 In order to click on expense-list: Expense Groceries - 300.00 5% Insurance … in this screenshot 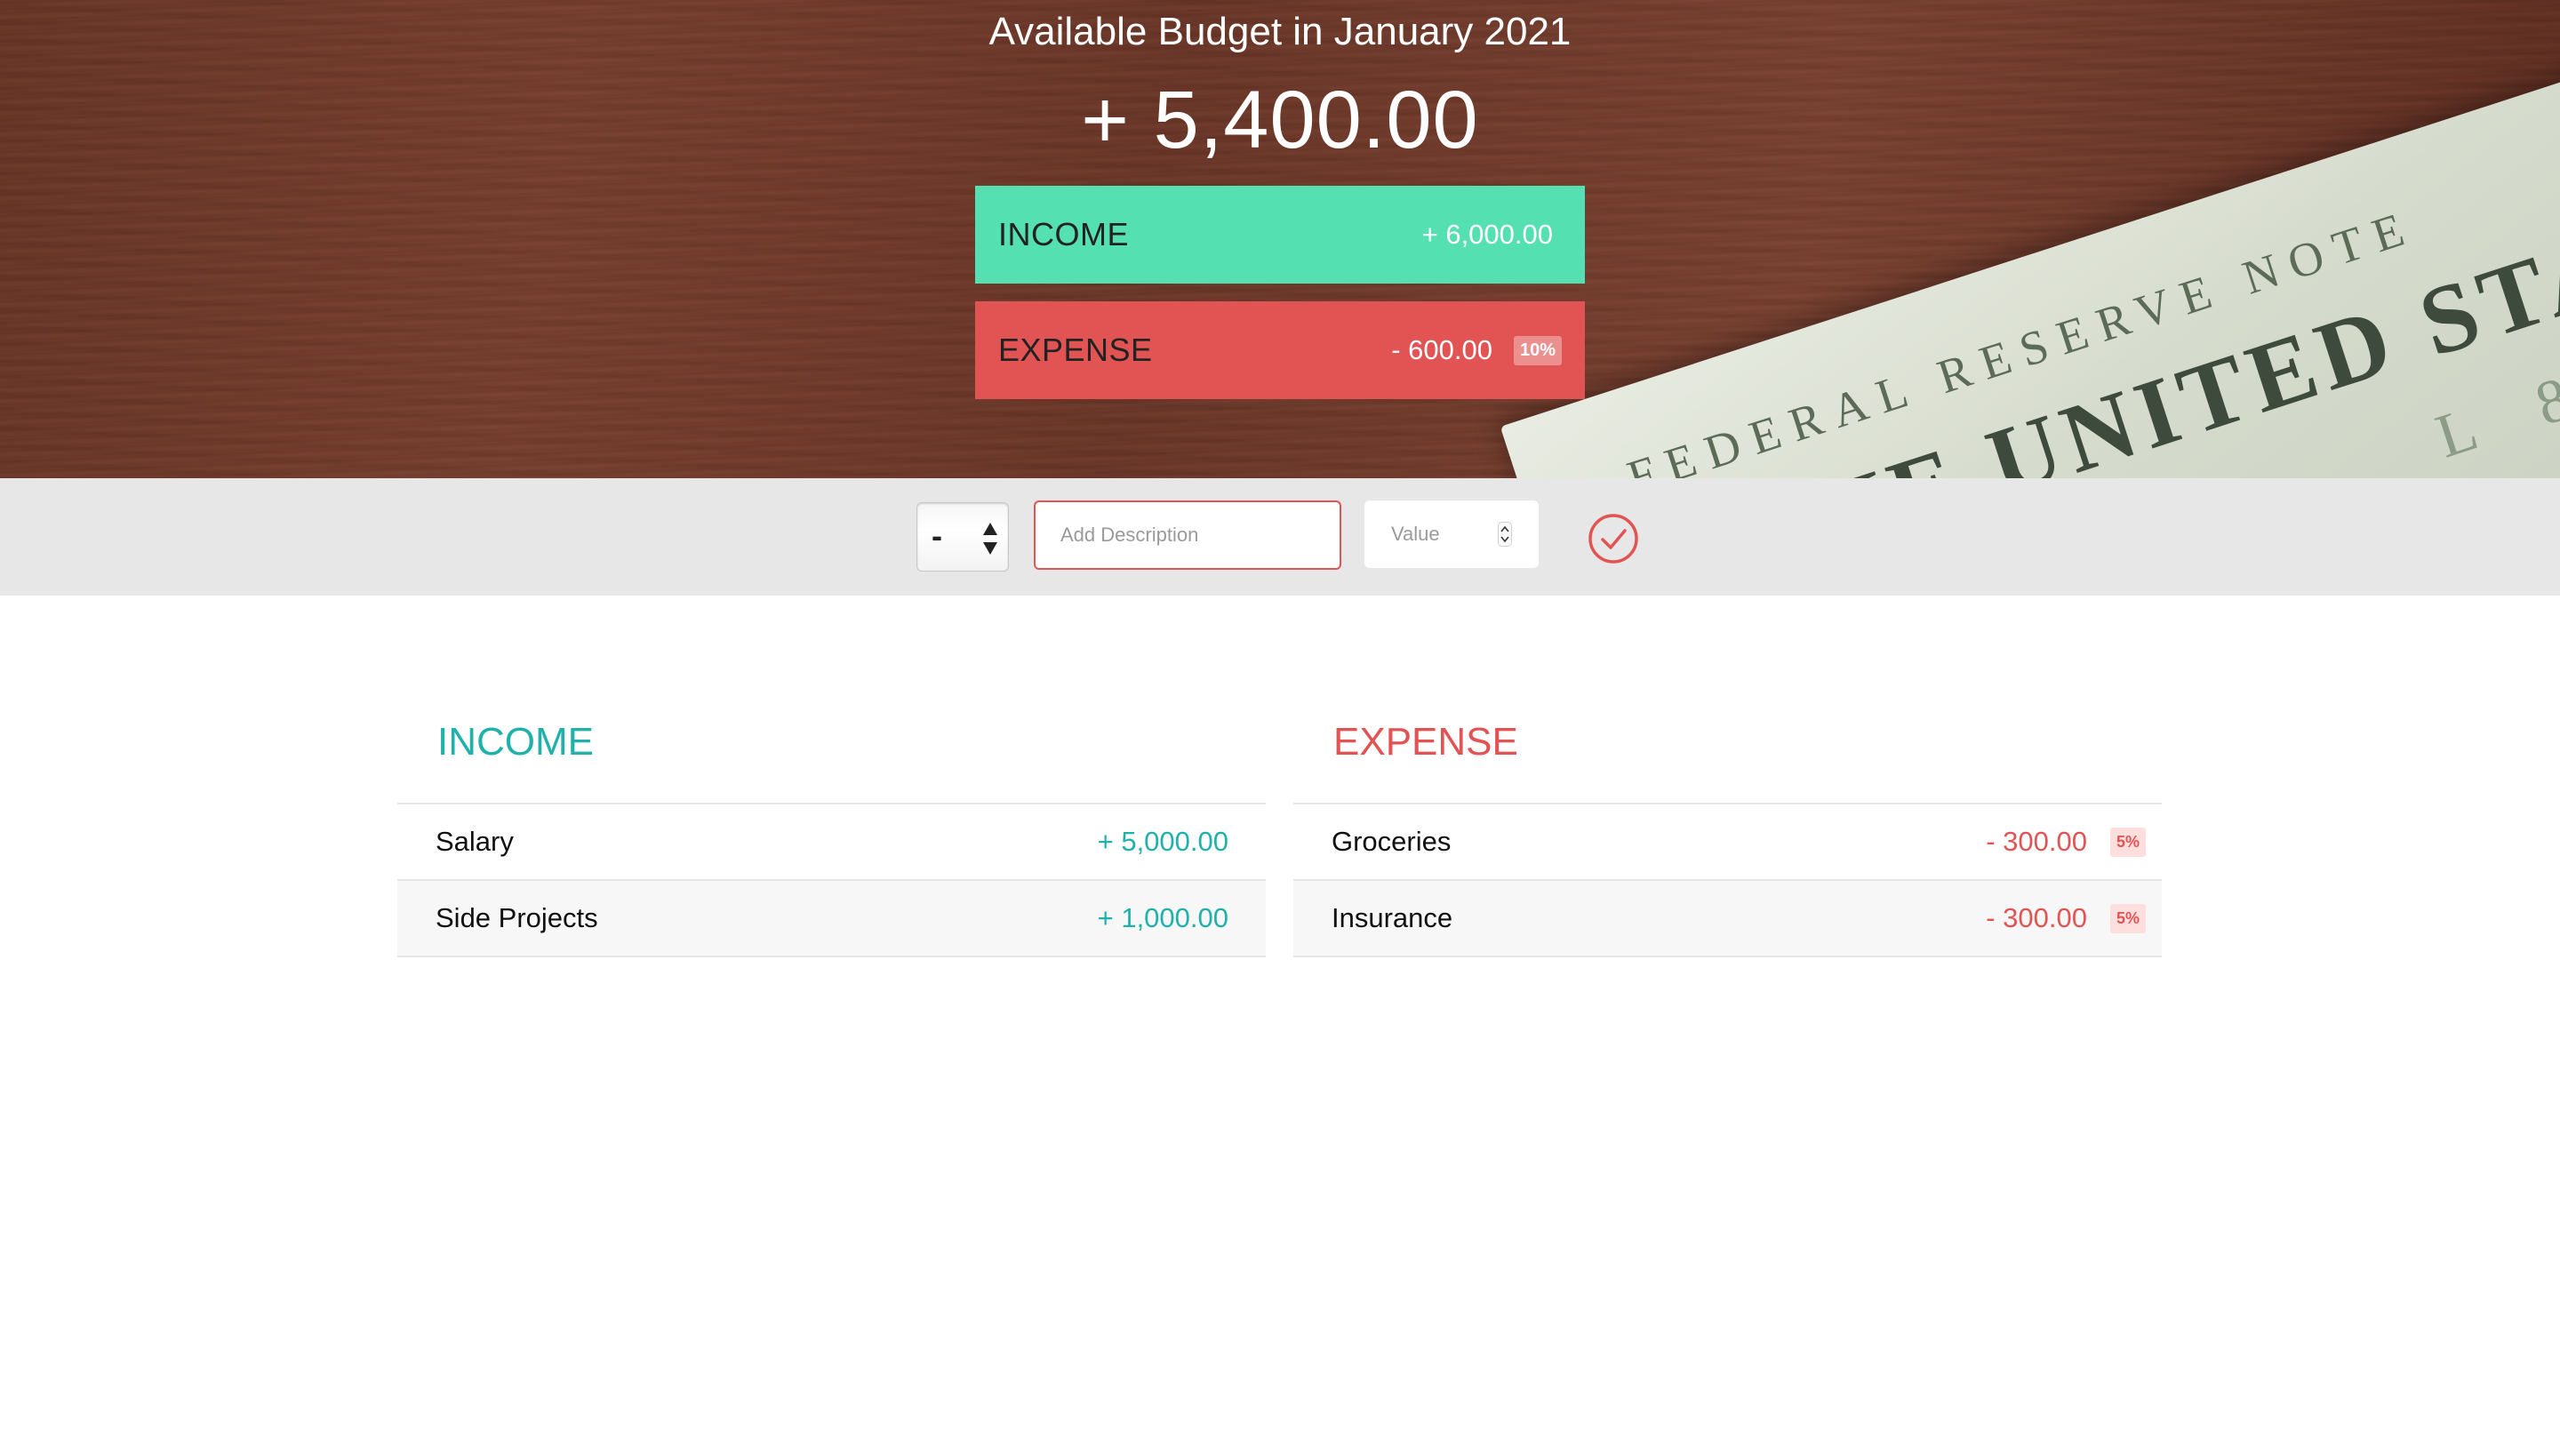, I will do `click(1727, 827)`.